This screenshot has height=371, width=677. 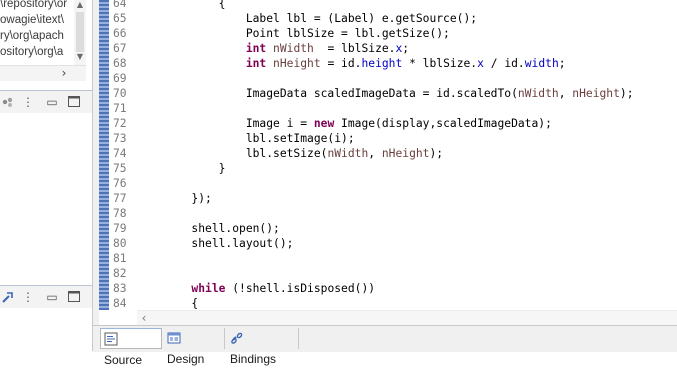 I want to click on tree-item: ry\org\apach, so click(x=32, y=36).